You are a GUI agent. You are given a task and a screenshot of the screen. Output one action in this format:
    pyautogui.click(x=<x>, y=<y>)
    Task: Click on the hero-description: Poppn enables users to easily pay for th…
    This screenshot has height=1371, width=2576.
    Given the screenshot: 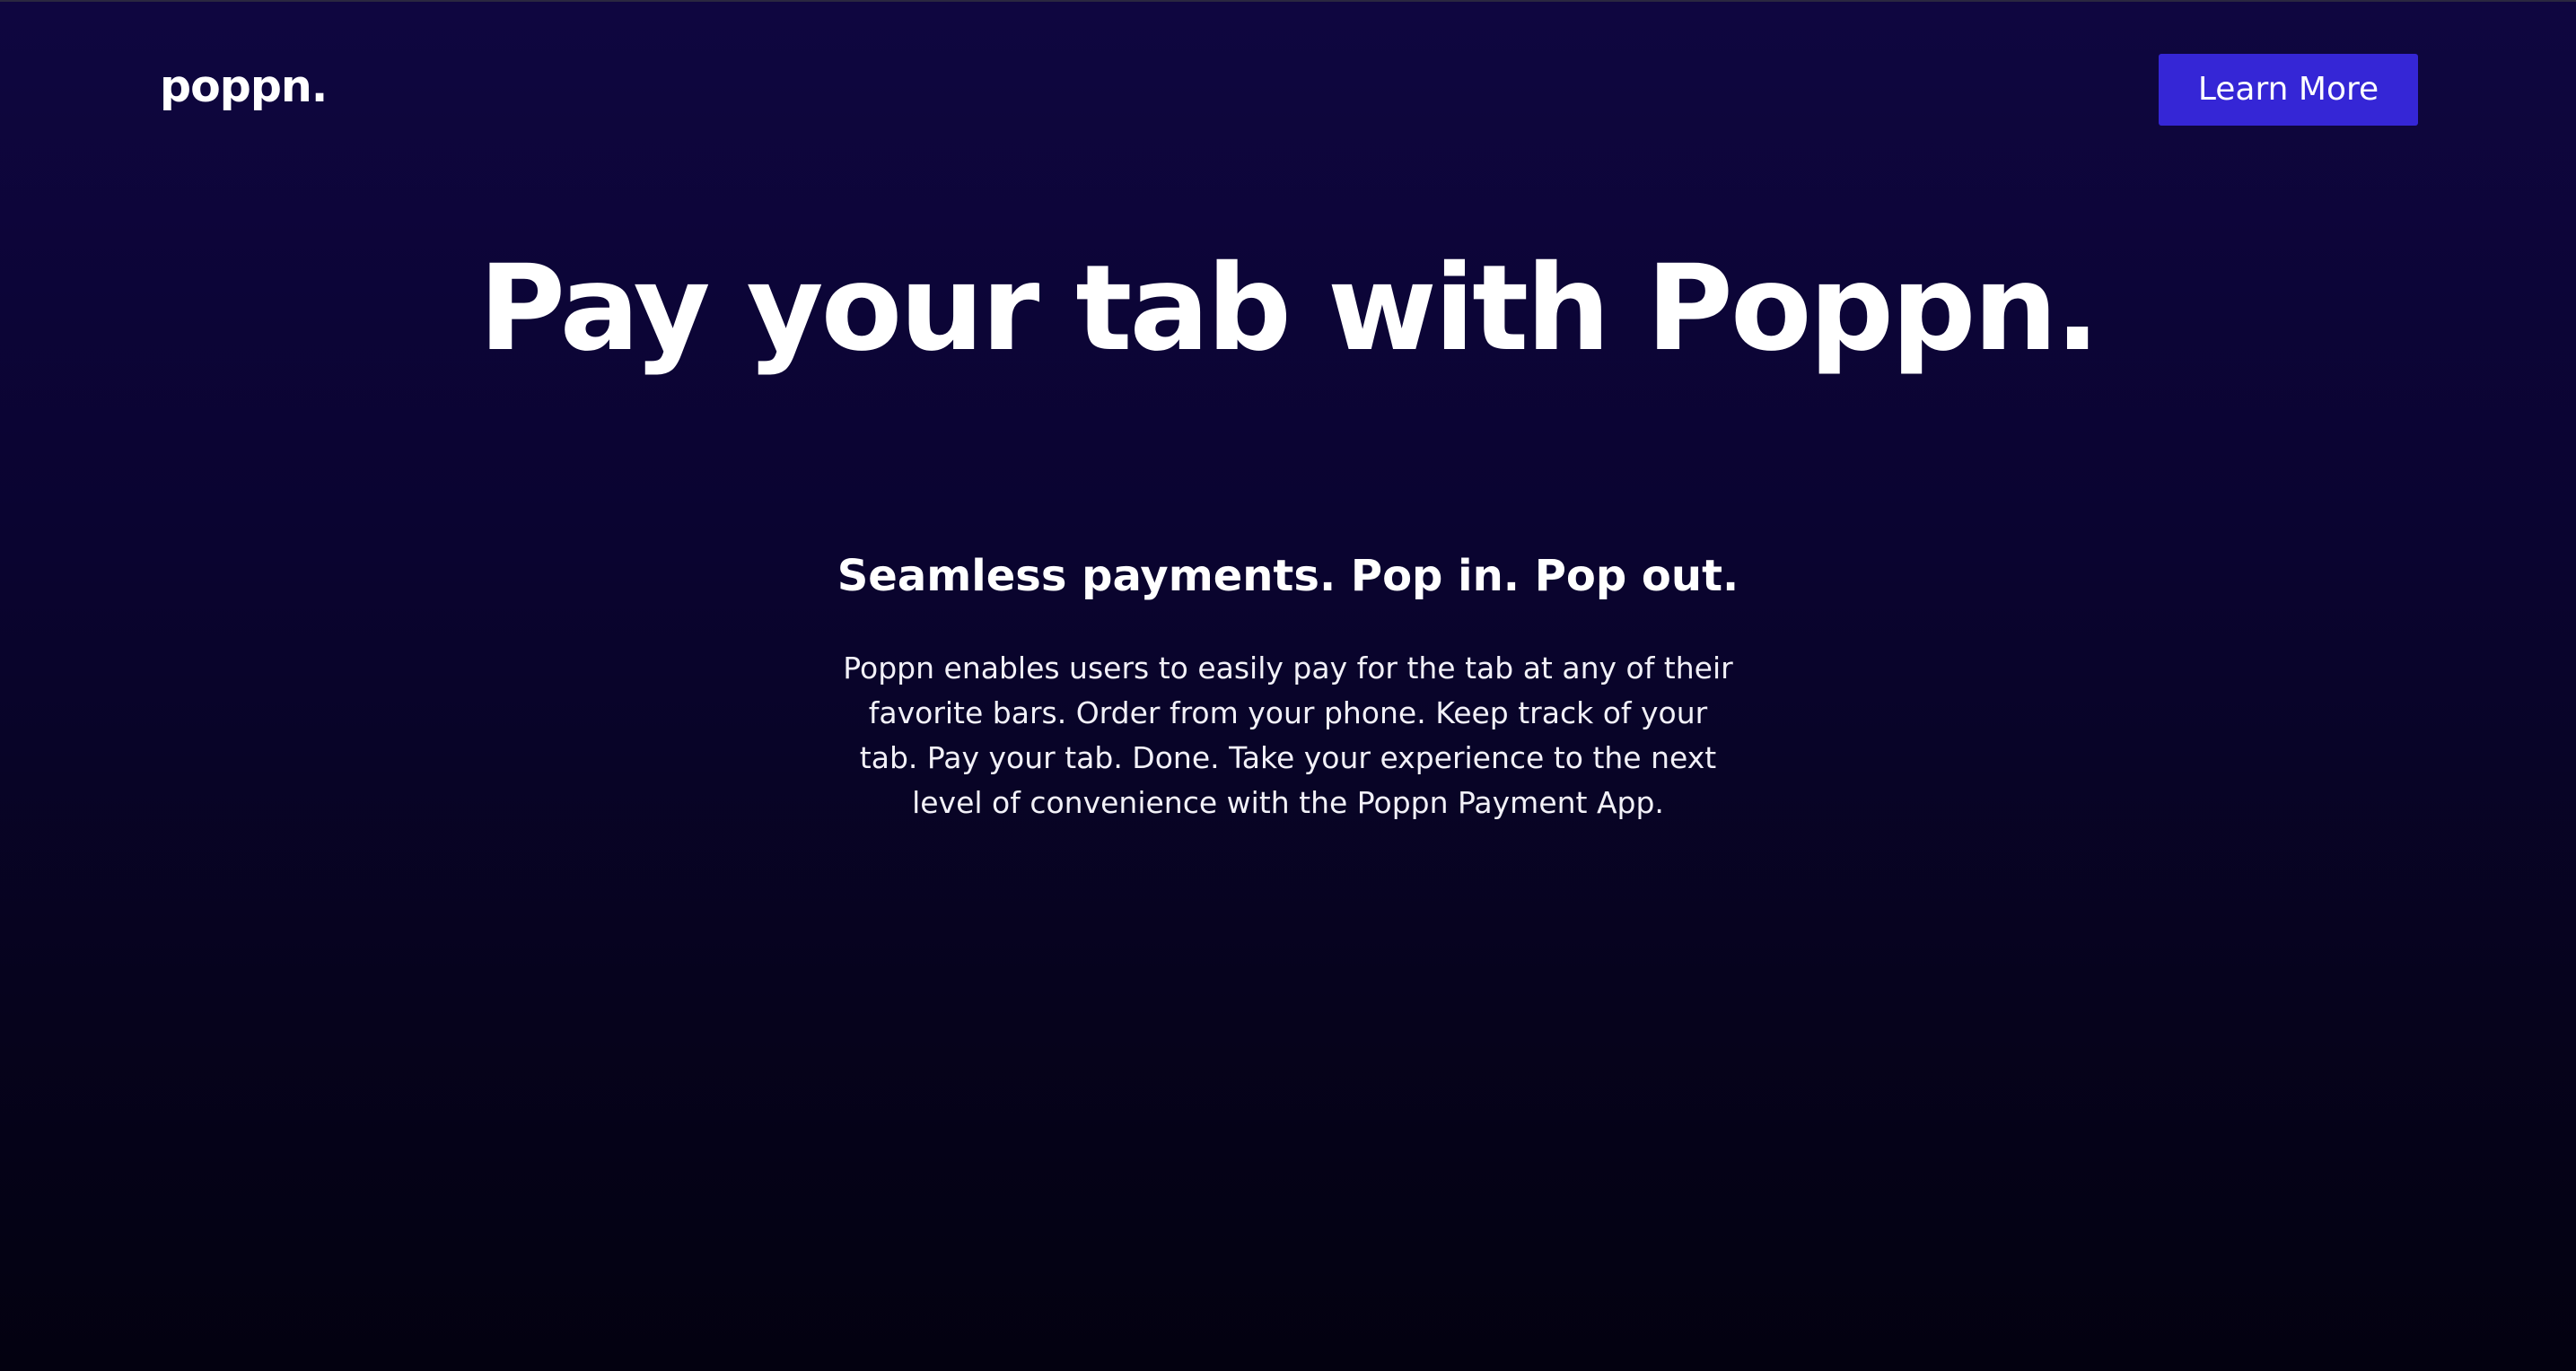 What is the action you would take?
    pyautogui.click(x=1288, y=735)
    